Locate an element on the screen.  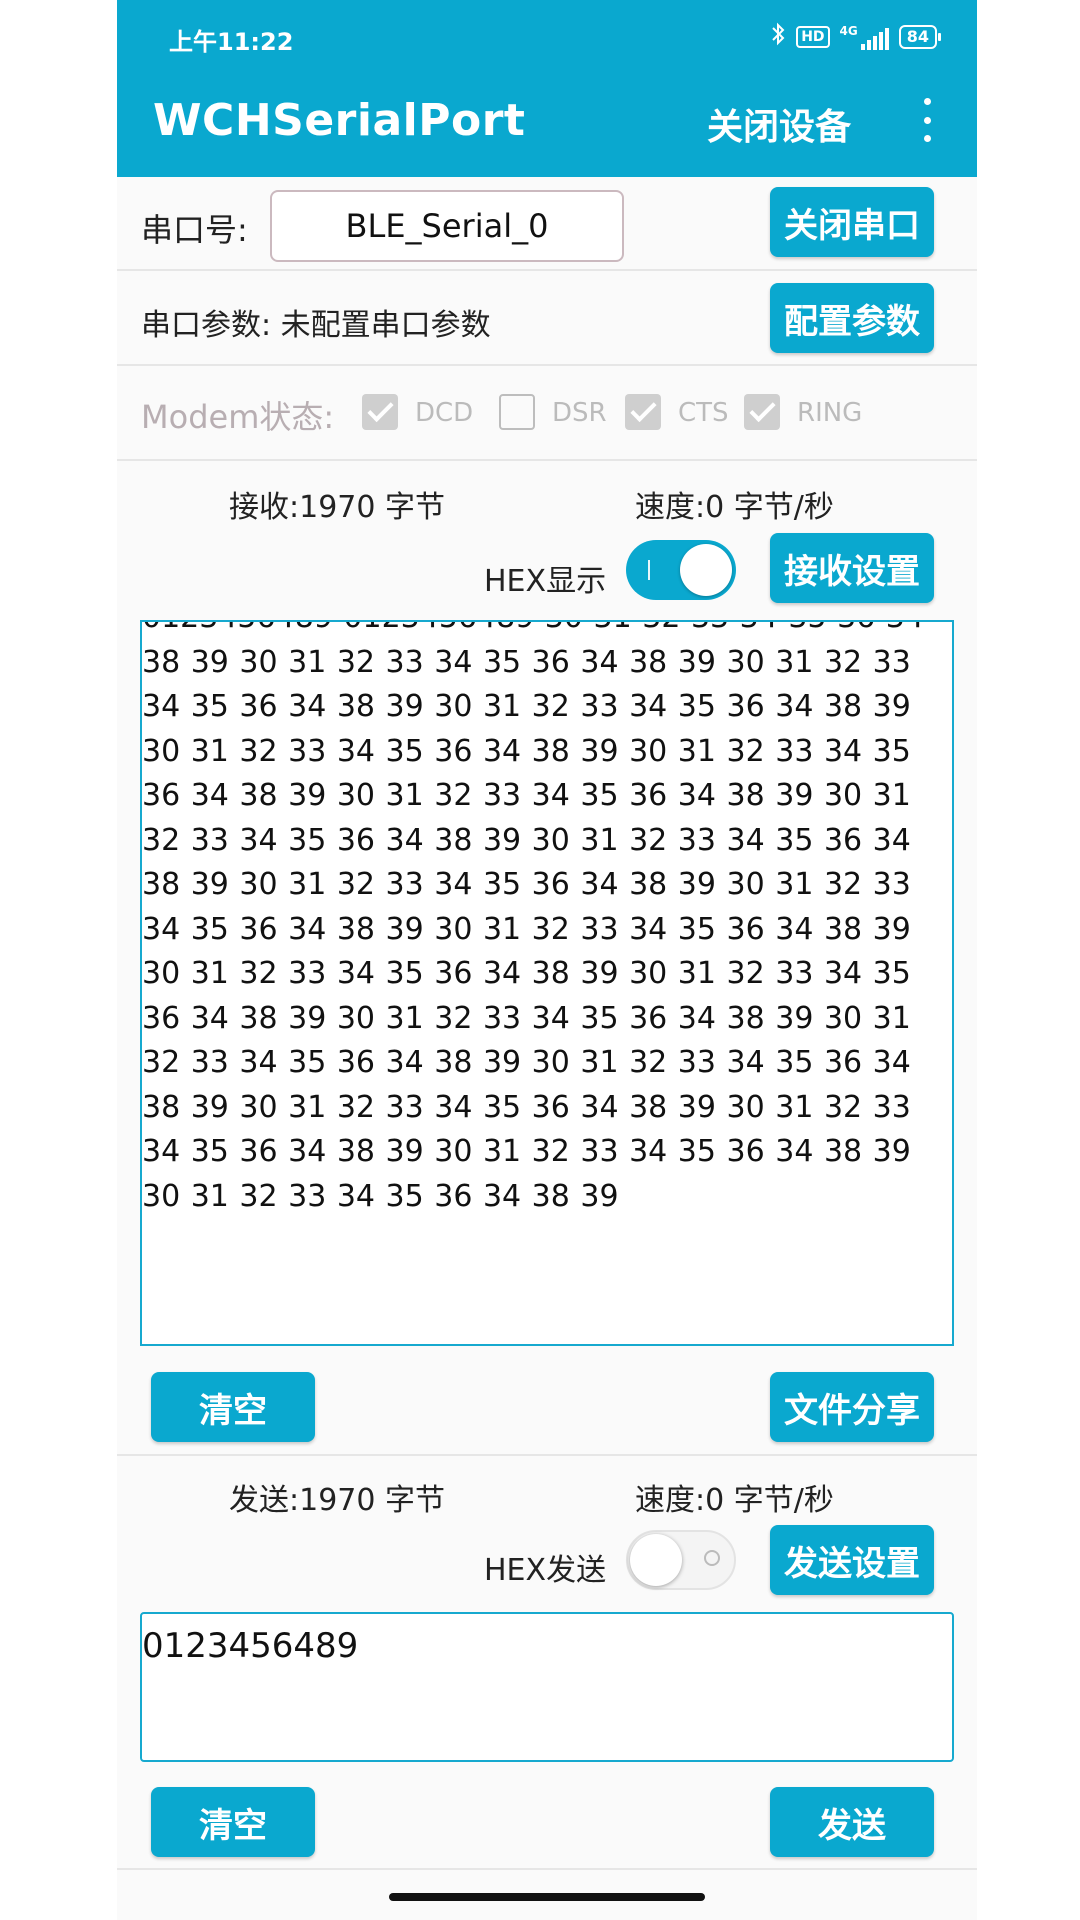
receive-count: 接收:1970 字节 is located at coordinates (337, 507).